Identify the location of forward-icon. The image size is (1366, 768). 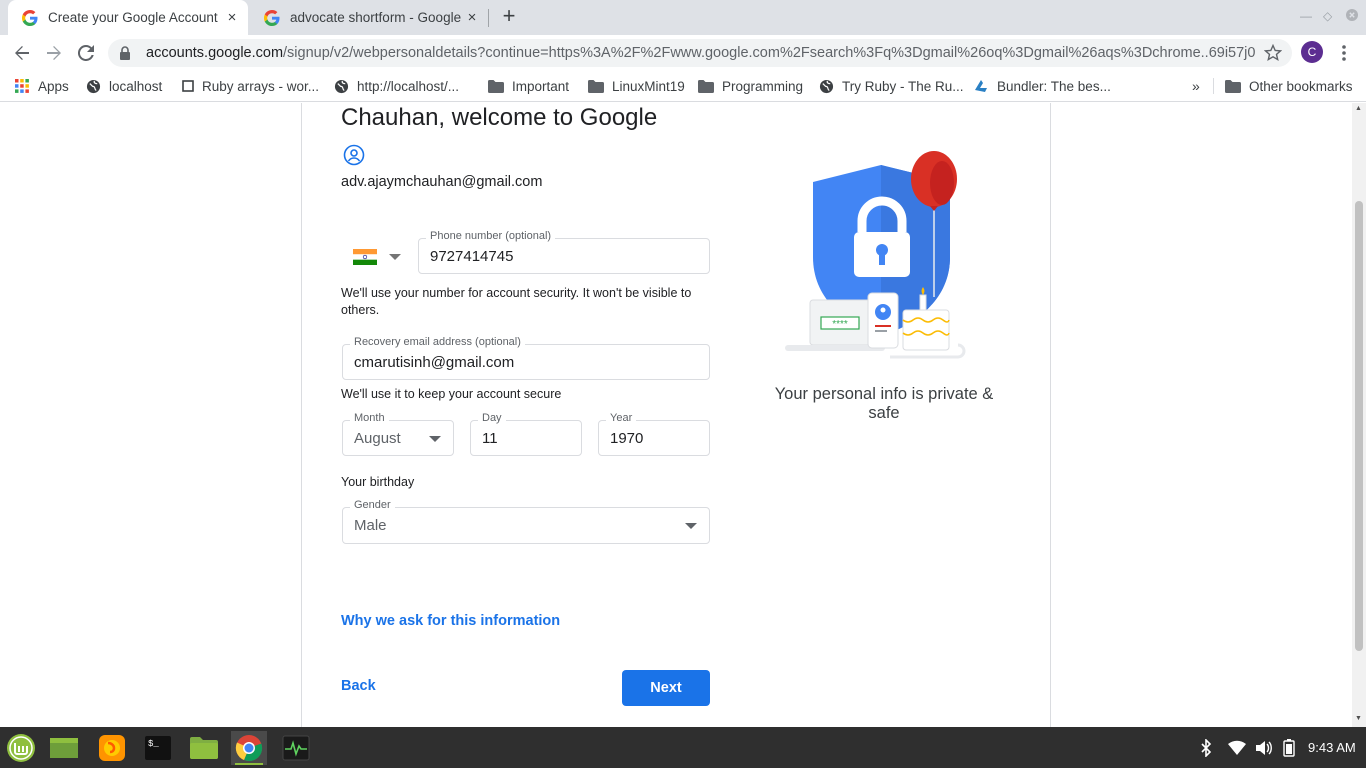
(54, 53).